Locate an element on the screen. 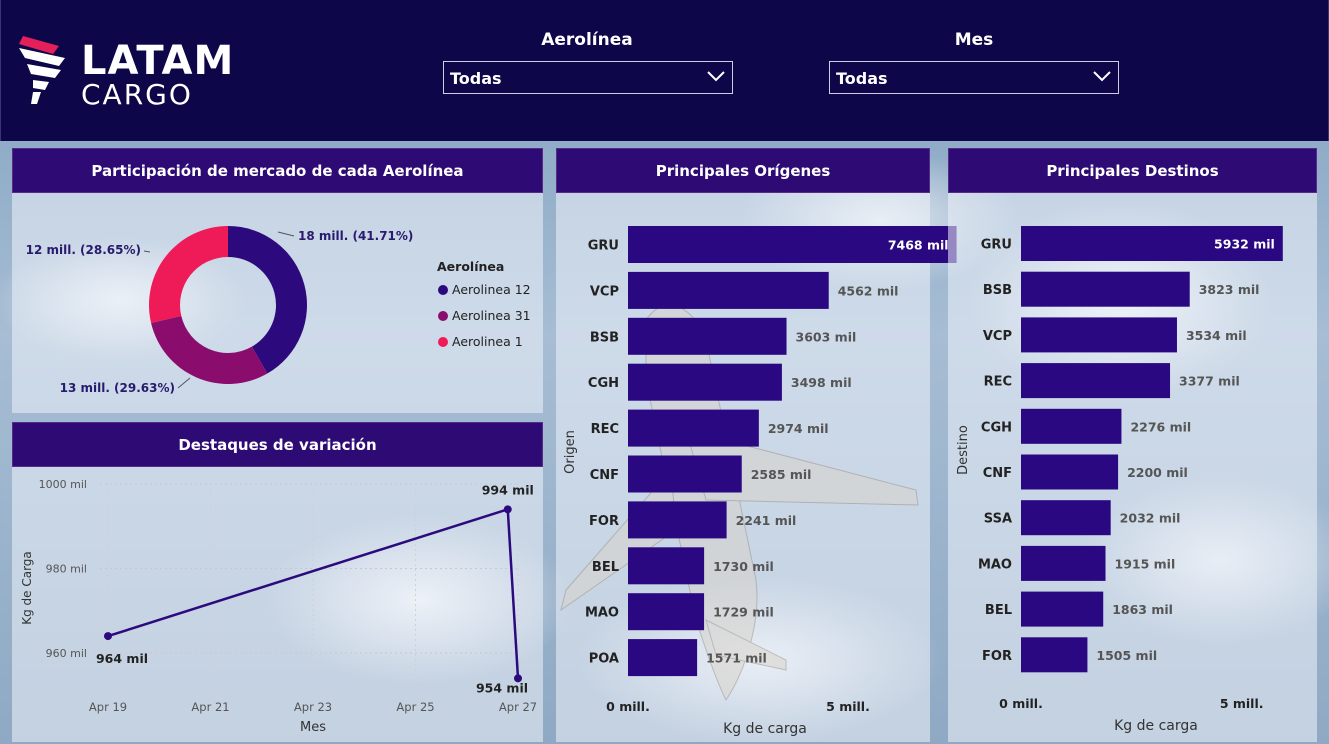 The image size is (1329, 744). month-filter-title: Mes is located at coordinates (974, 40).